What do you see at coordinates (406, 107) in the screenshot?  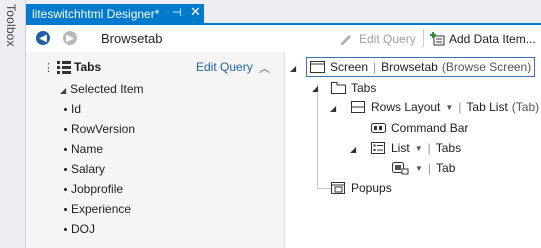 I see `rows-layout-label: Rows Layout` at bounding box center [406, 107].